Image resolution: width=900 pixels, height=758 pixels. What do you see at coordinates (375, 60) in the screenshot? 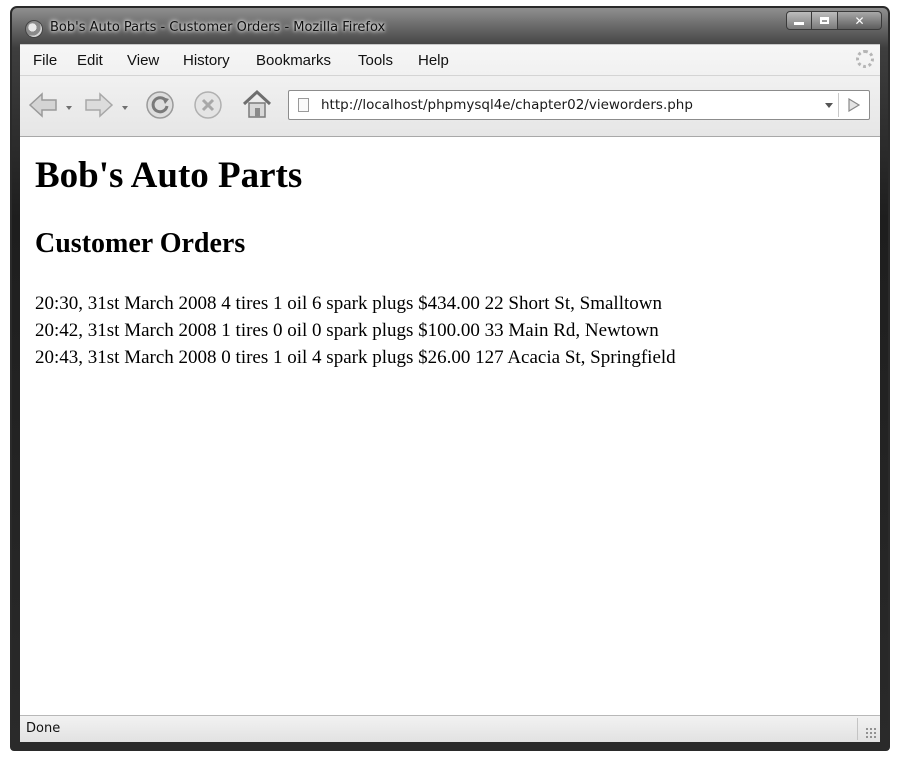
I see `menu-tools: Tools` at bounding box center [375, 60].